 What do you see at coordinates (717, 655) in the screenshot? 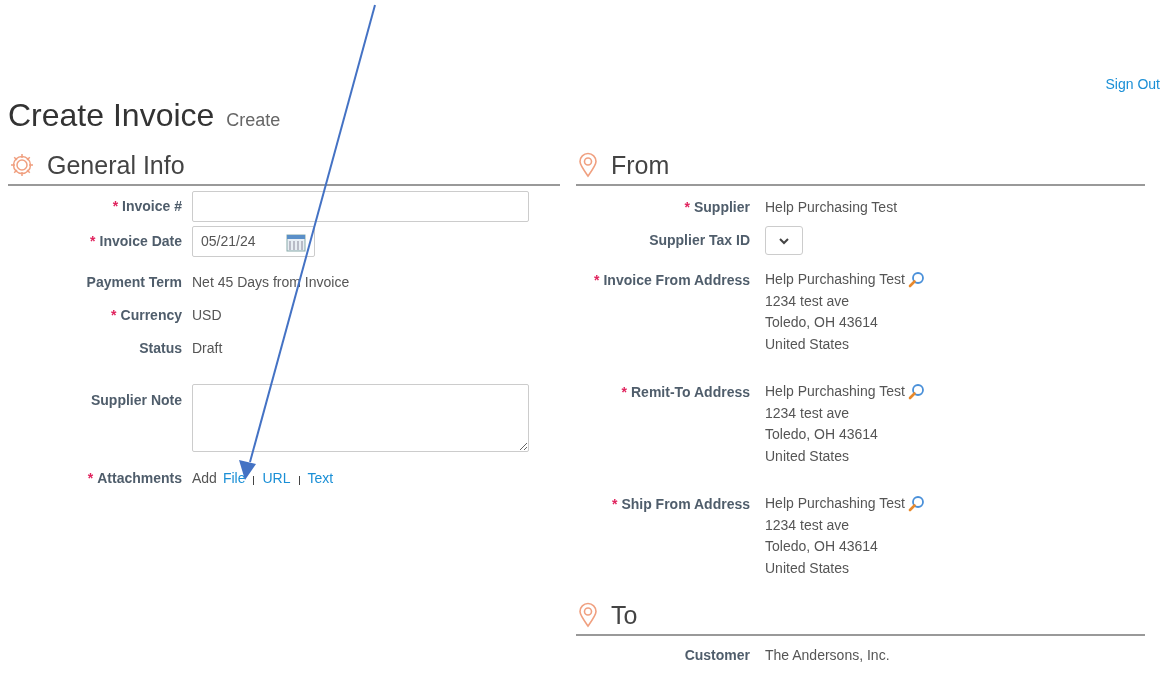
I see `field-label: Customer` at bounding box center [717, 655].